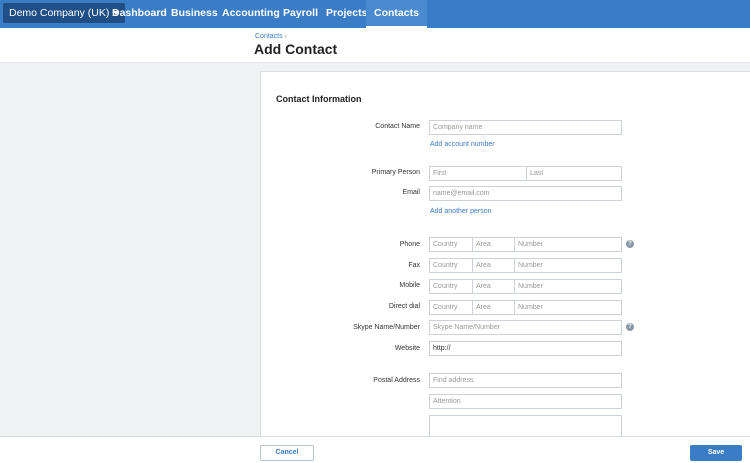  What do you see at coordinates (447, 401) in the screenshot?
I see `attention-placeholder: Attention` at bounding box center [447, 401].